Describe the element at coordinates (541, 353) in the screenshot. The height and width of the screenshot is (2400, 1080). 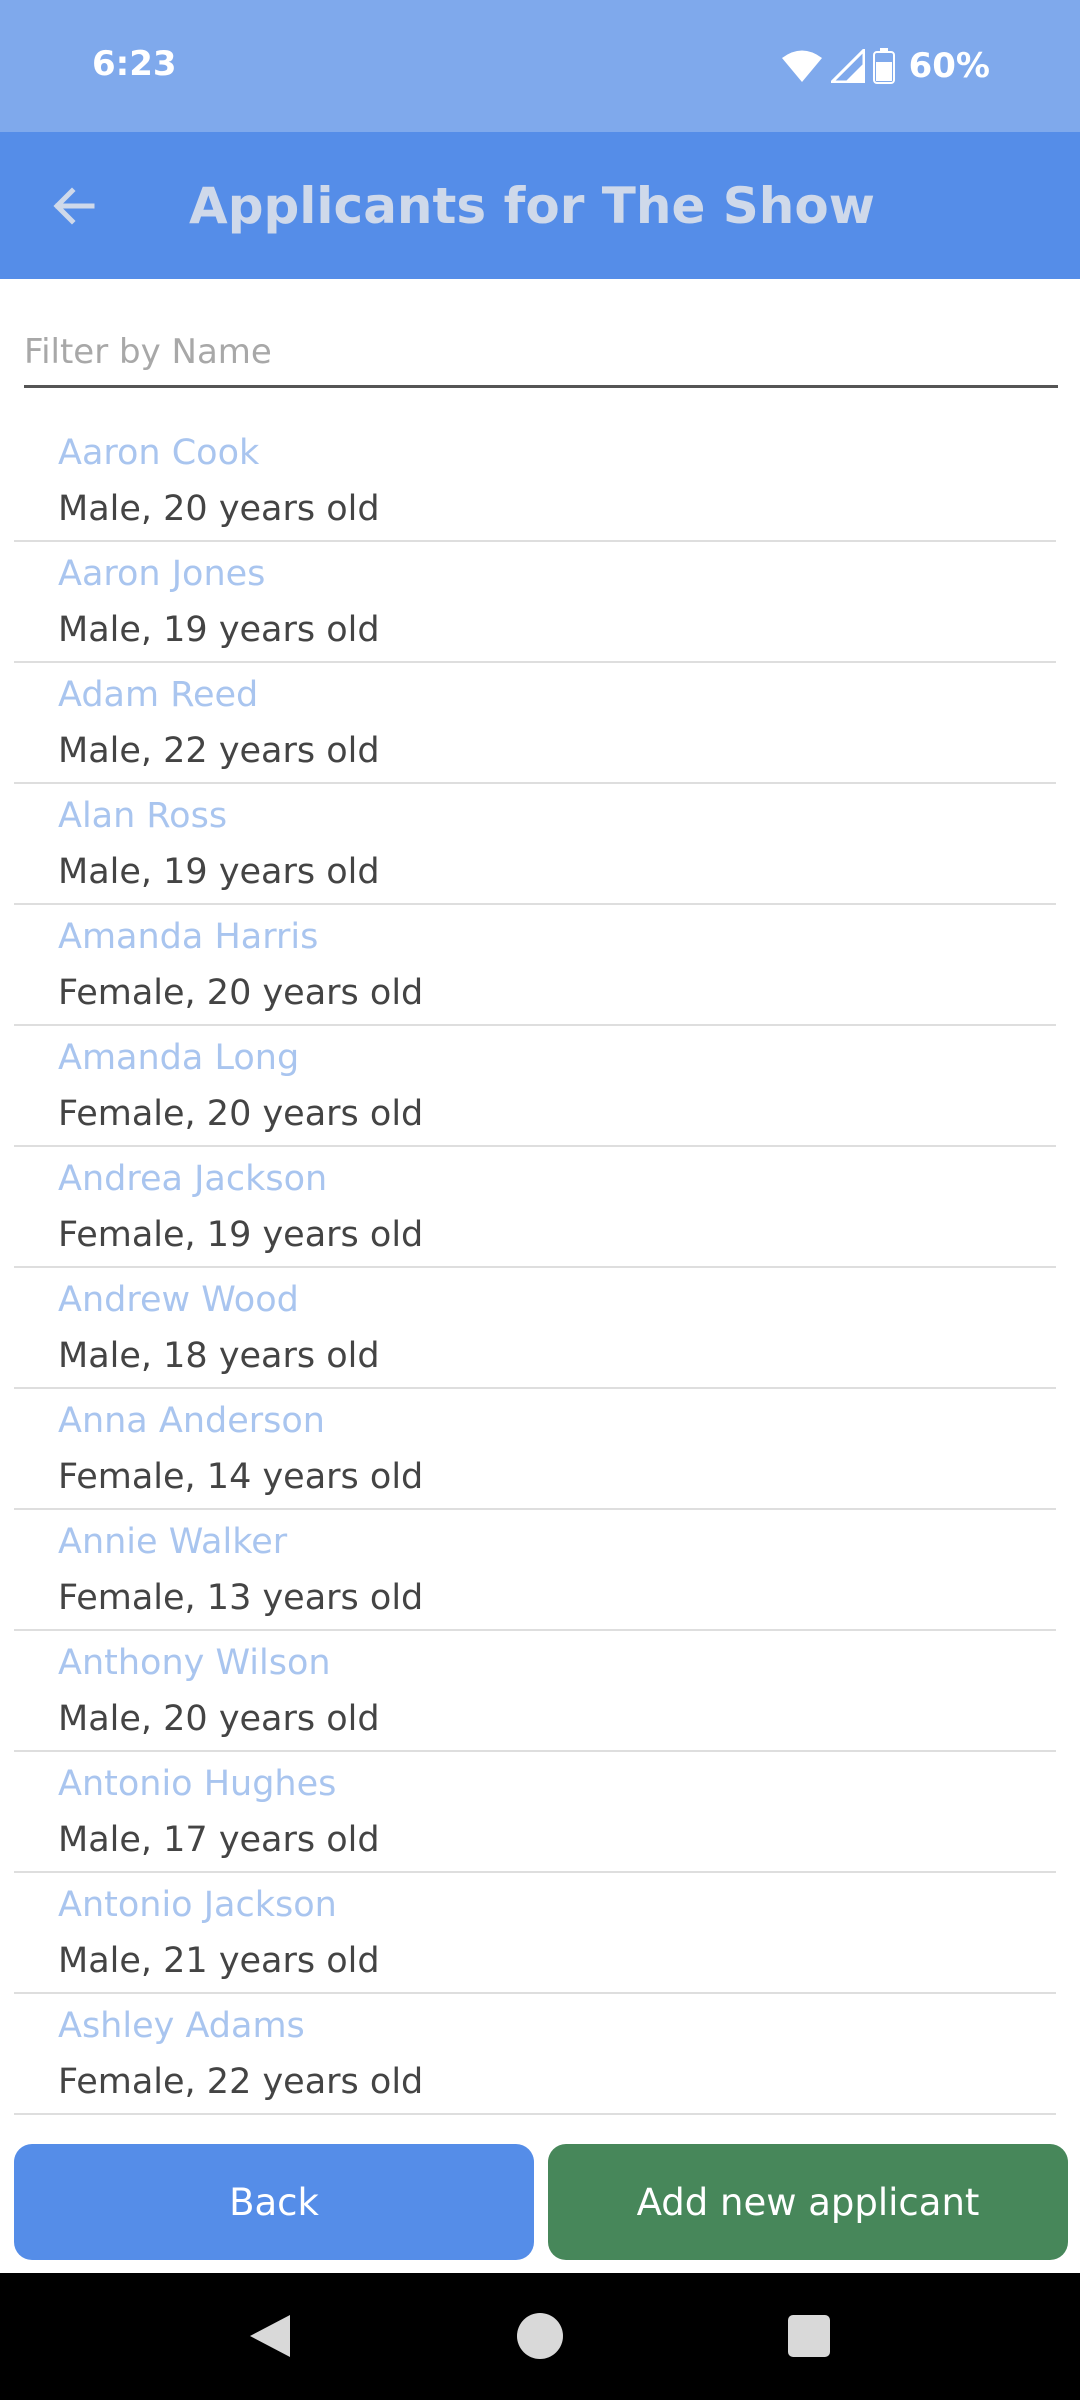
I see `filter-by-name-input` at that location.